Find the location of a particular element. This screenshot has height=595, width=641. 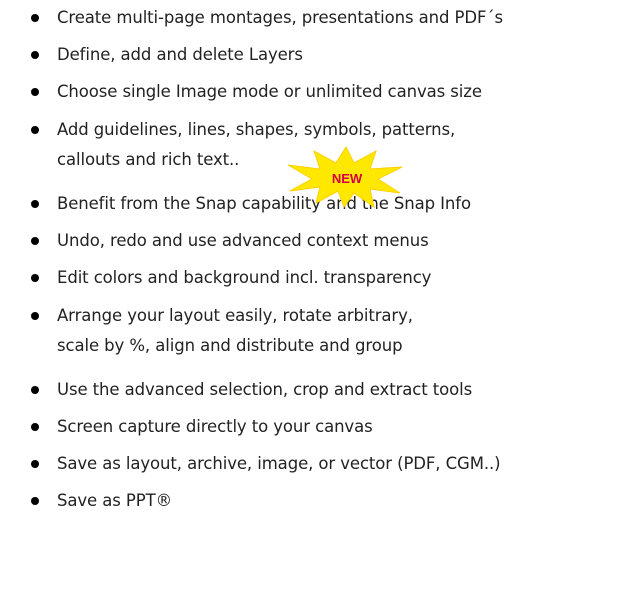

new-badge: NEW is located at coordinates (346, 177).